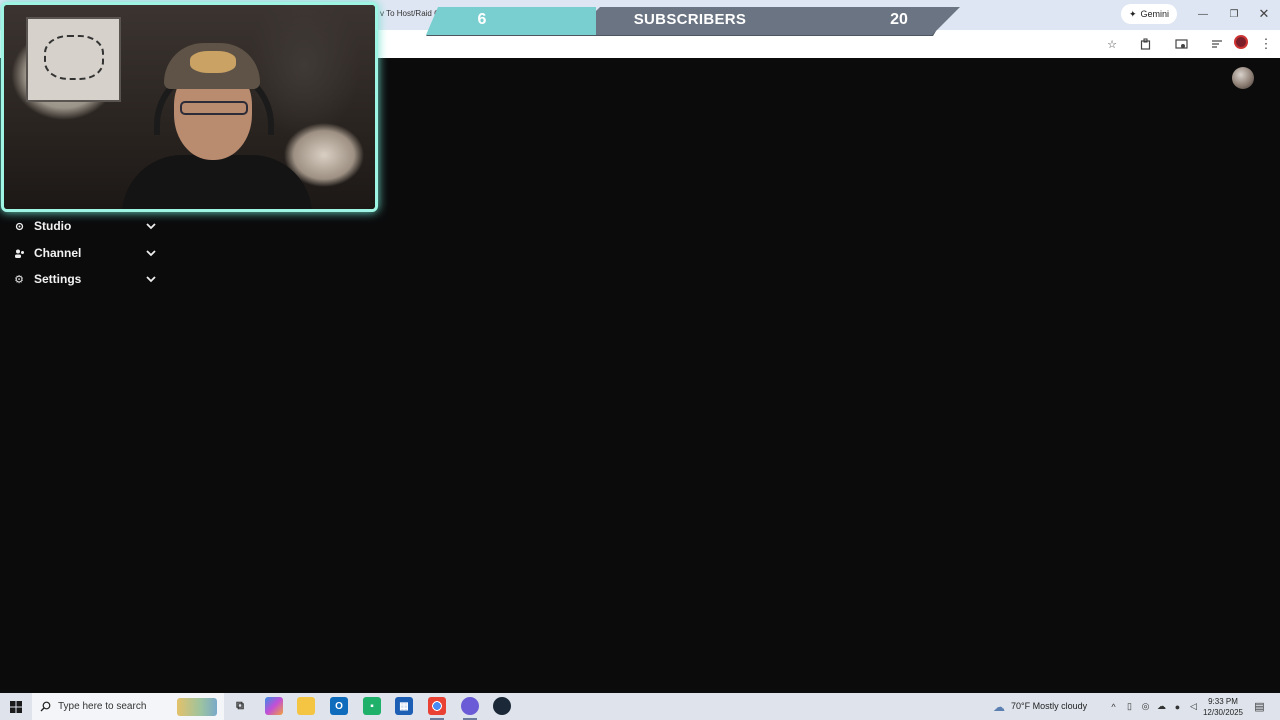 This screenshot has height=720, width=1280. What do you see at coordinates (372, 706) in the screenshot?
I see `app-icon: ▪` at bounding box center [372, 706].